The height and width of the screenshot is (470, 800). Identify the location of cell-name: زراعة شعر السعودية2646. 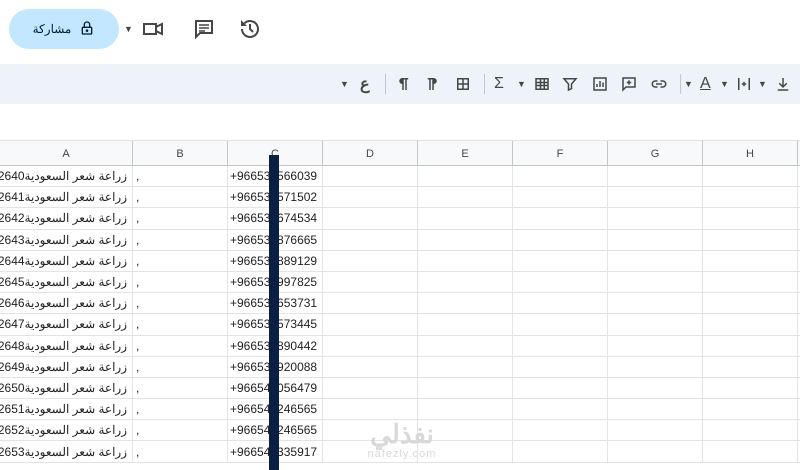
(66, 303).